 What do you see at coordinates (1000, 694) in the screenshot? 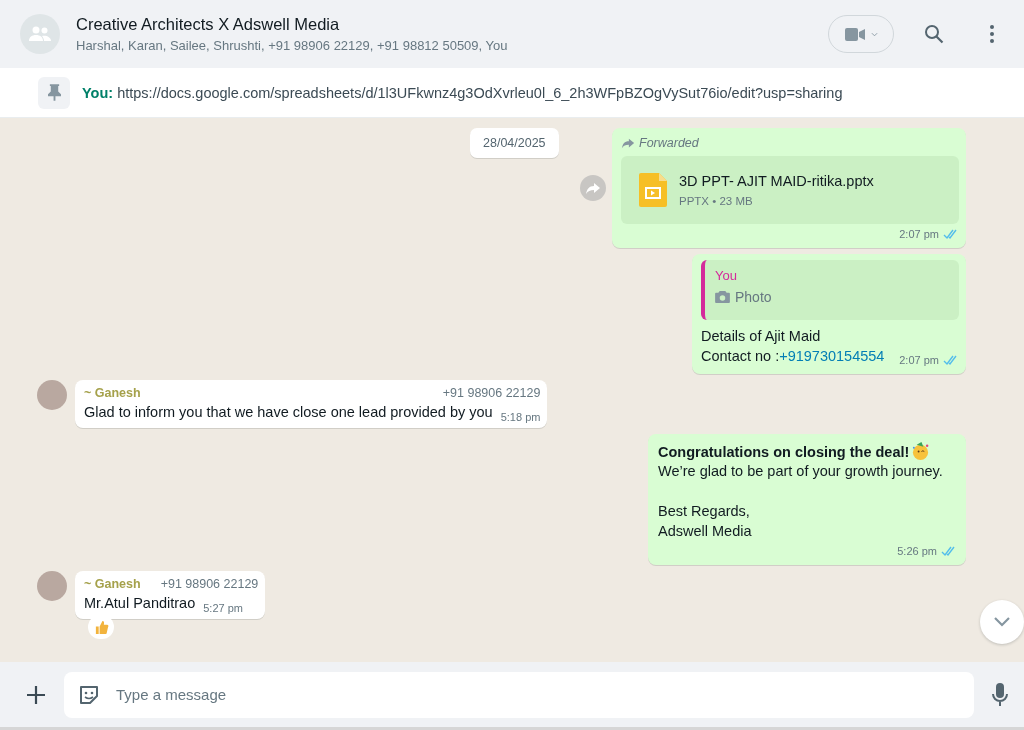
I see `microphone-icon` at bounding box center [1000, 694].